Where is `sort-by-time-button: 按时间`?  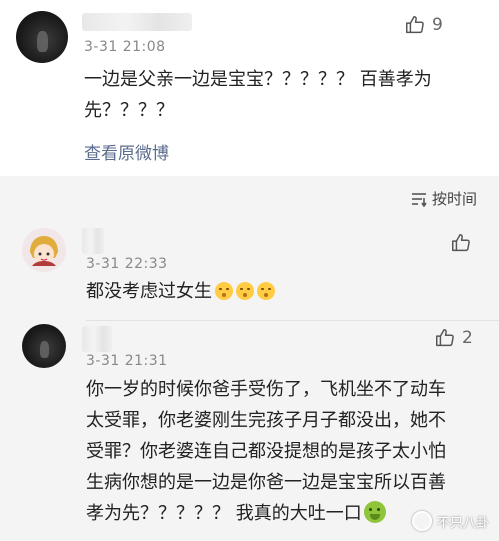 sort-by-time-button: 按时间 is located at coordinates (443, 198).